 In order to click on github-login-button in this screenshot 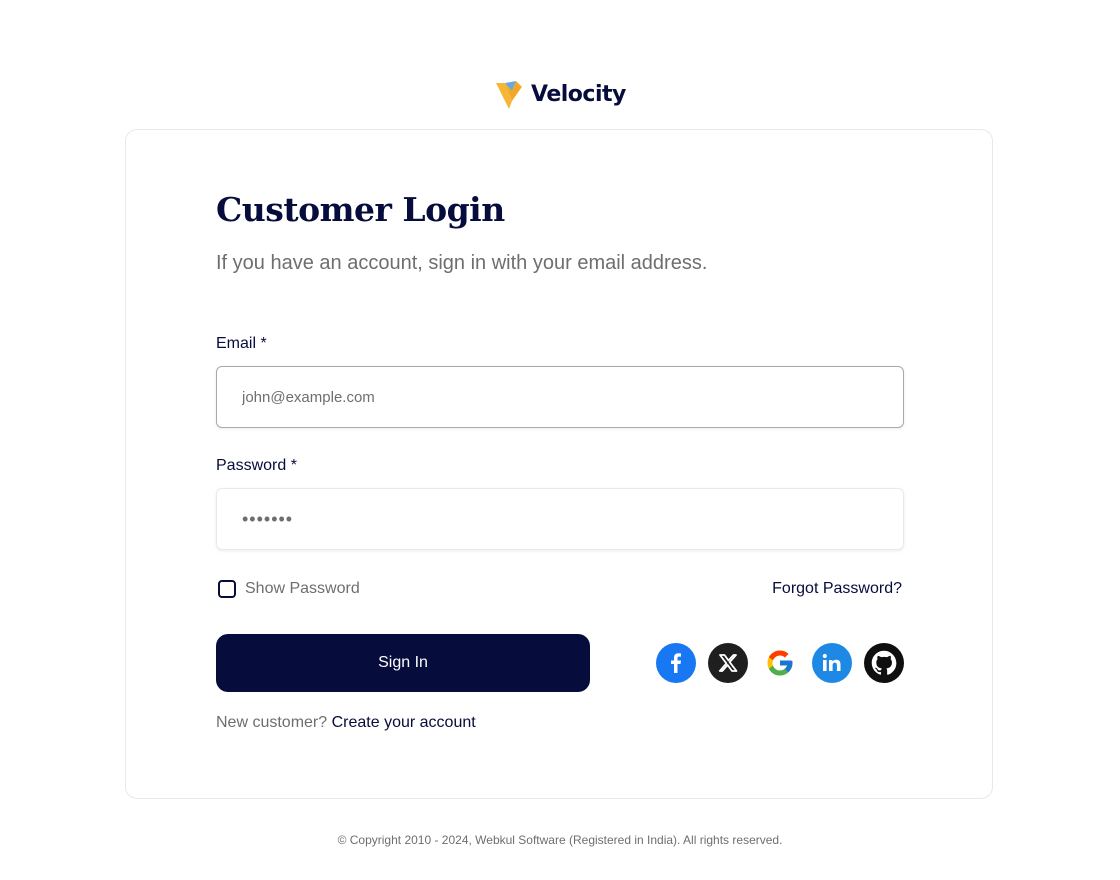, I will do `click(884, 663)`.